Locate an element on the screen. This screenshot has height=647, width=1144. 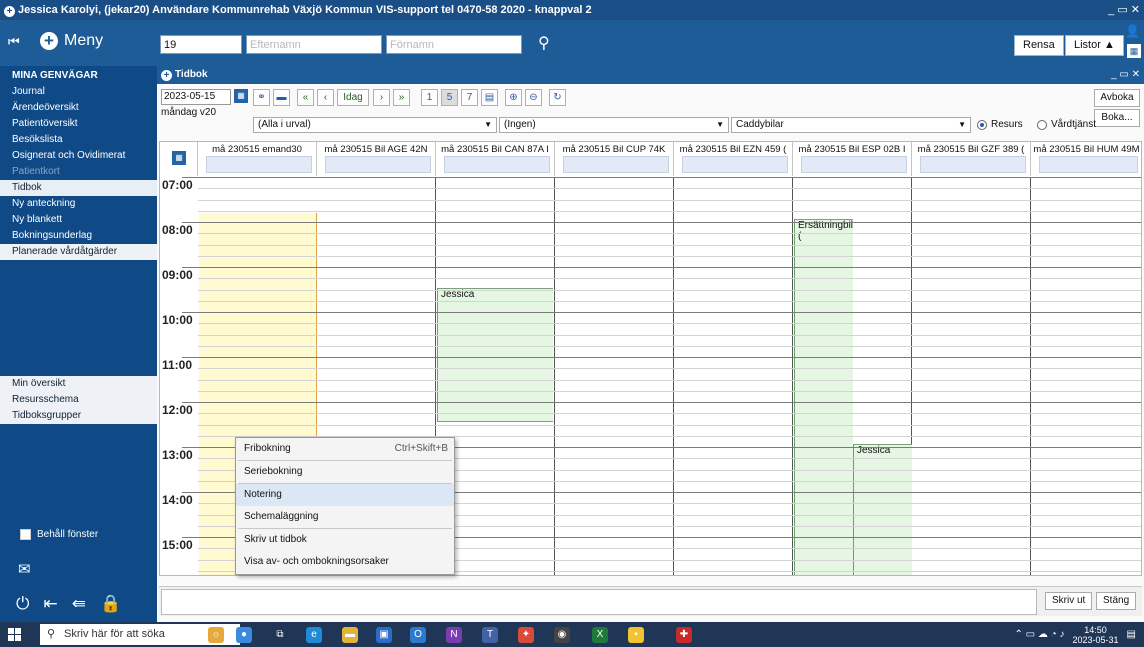
column-header: må 230515 Bil GZF 389 ( is located at coordinates (971, 159).